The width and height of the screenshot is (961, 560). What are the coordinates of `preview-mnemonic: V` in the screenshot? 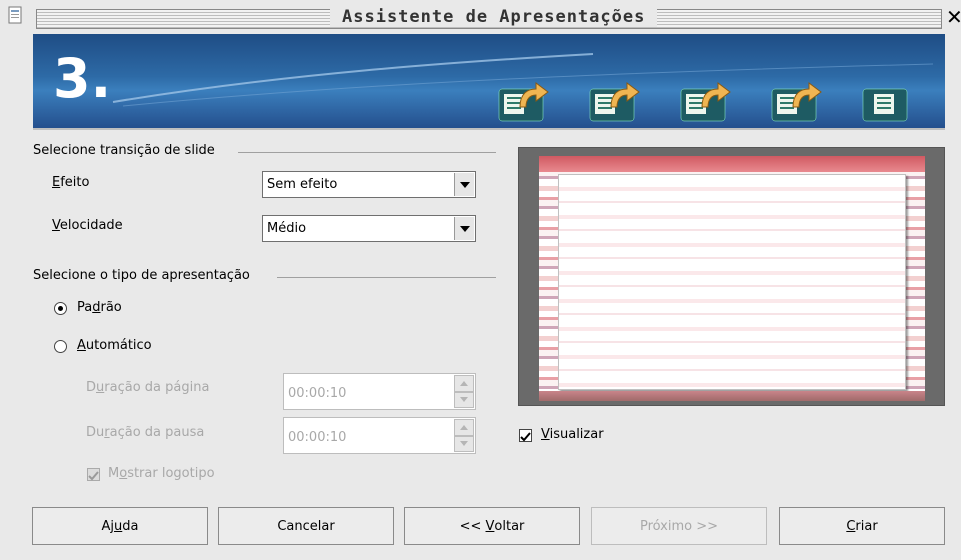 It's located at (545, 434).